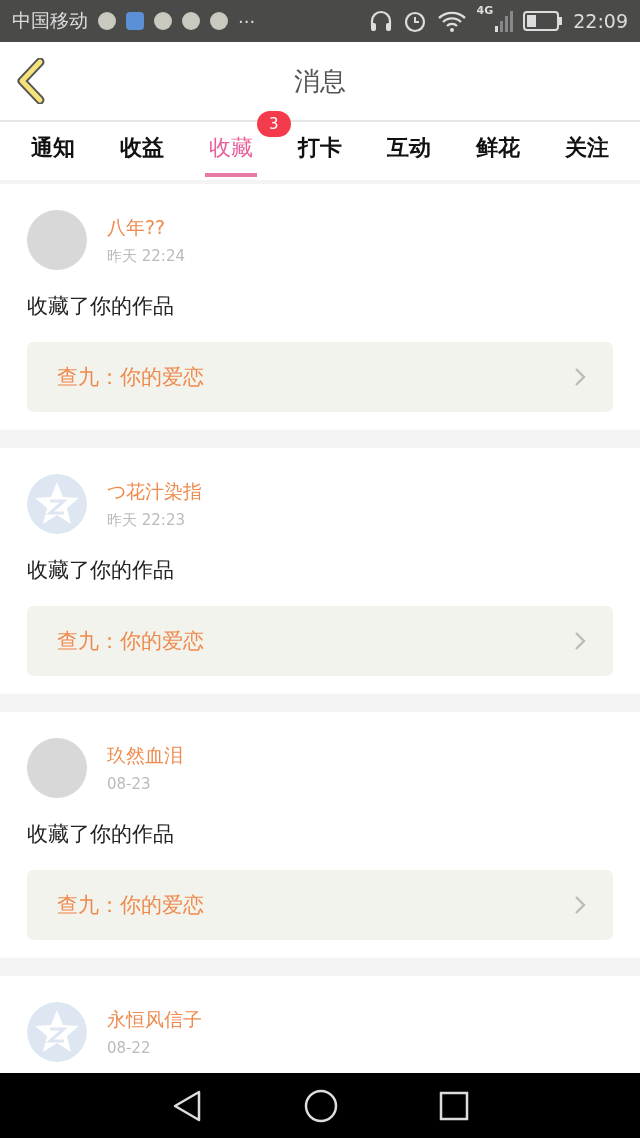 The height and width of the screenshot is (1138, 640). I want to click on message-time: 昨天 22:24, so click(146, 256).